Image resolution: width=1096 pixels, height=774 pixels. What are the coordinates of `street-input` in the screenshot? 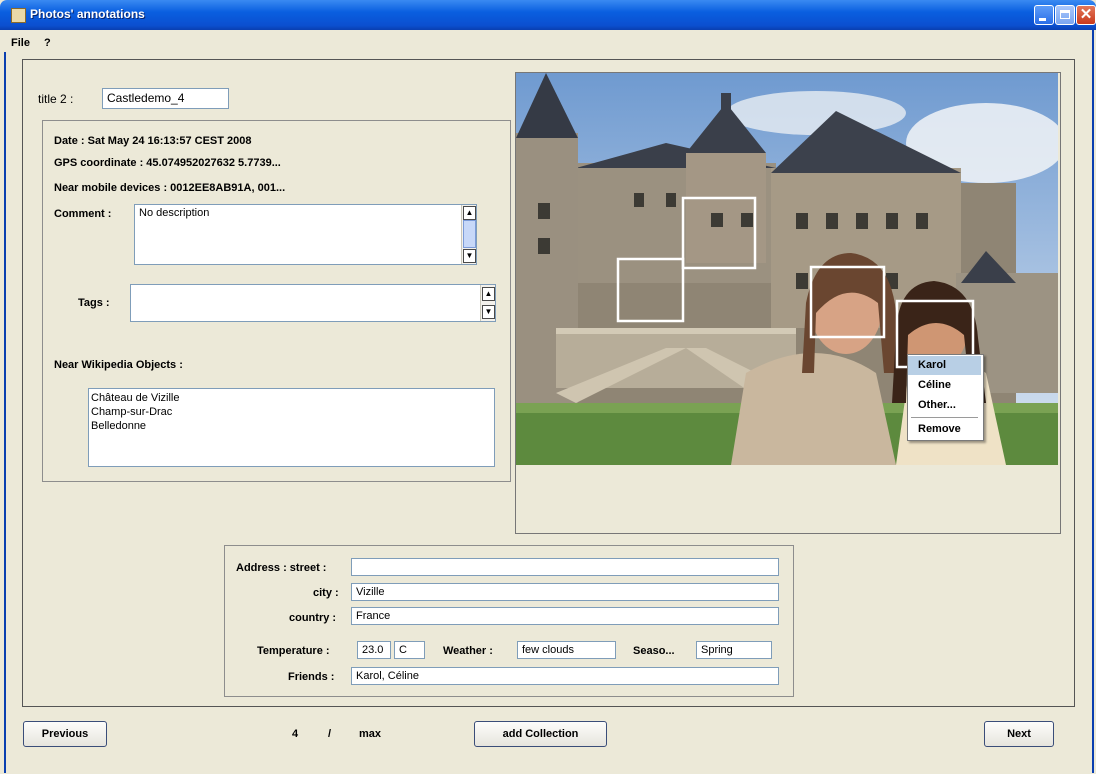 It's located at (565, 567).